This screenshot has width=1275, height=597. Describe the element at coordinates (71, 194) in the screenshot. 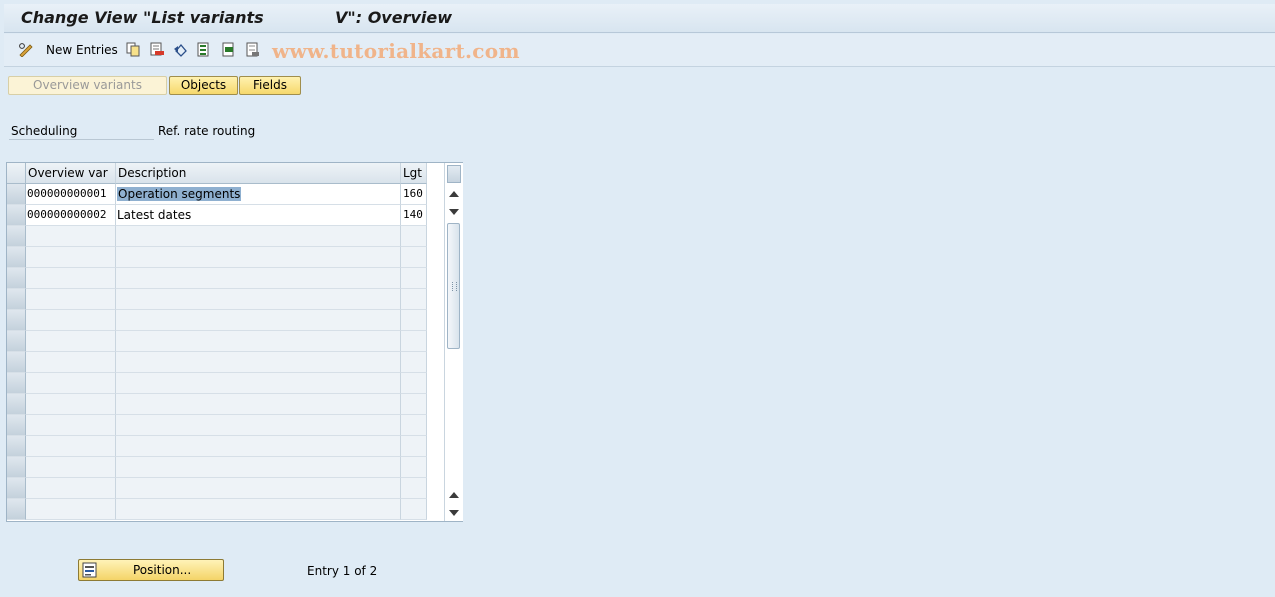

I see `cell-overview-var: 000000000001` at that location.